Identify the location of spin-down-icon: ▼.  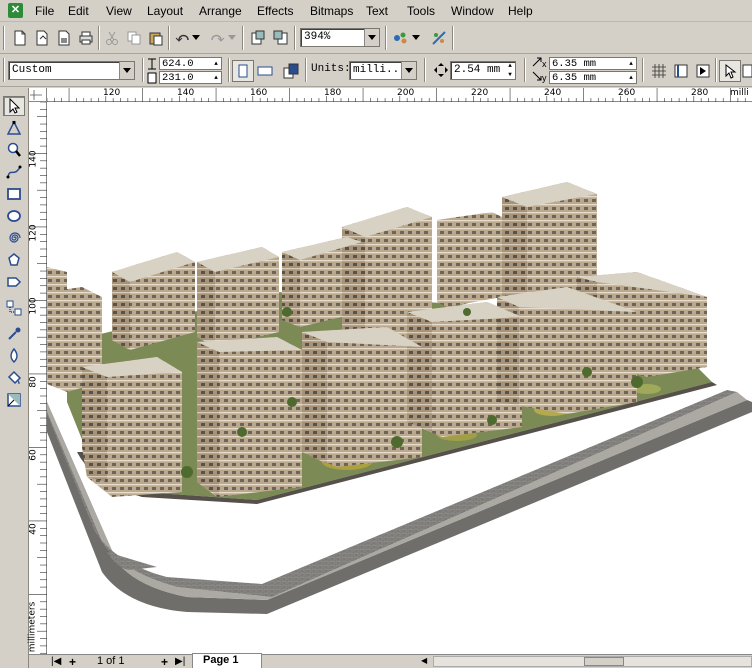
(510, 75).